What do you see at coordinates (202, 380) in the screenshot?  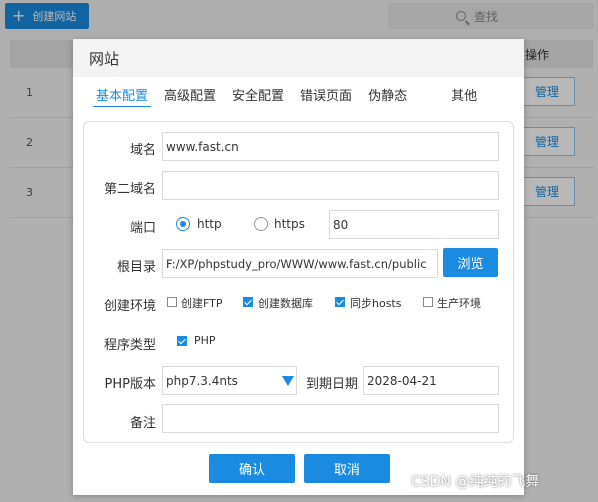 I see `php-version-value: php7.3.4nts` at bounding box center [202, 380].